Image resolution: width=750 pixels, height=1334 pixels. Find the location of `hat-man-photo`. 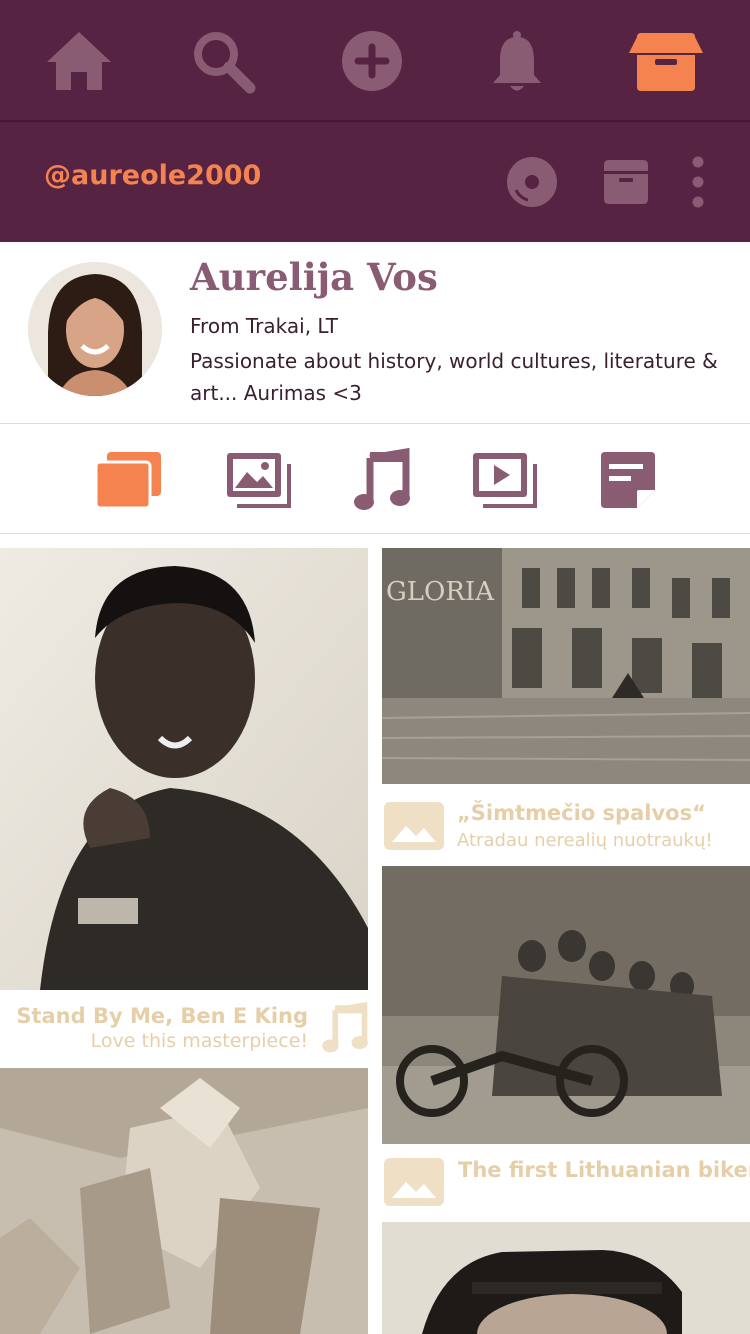

hat-man-photo is located at coordinates (566, 1278).